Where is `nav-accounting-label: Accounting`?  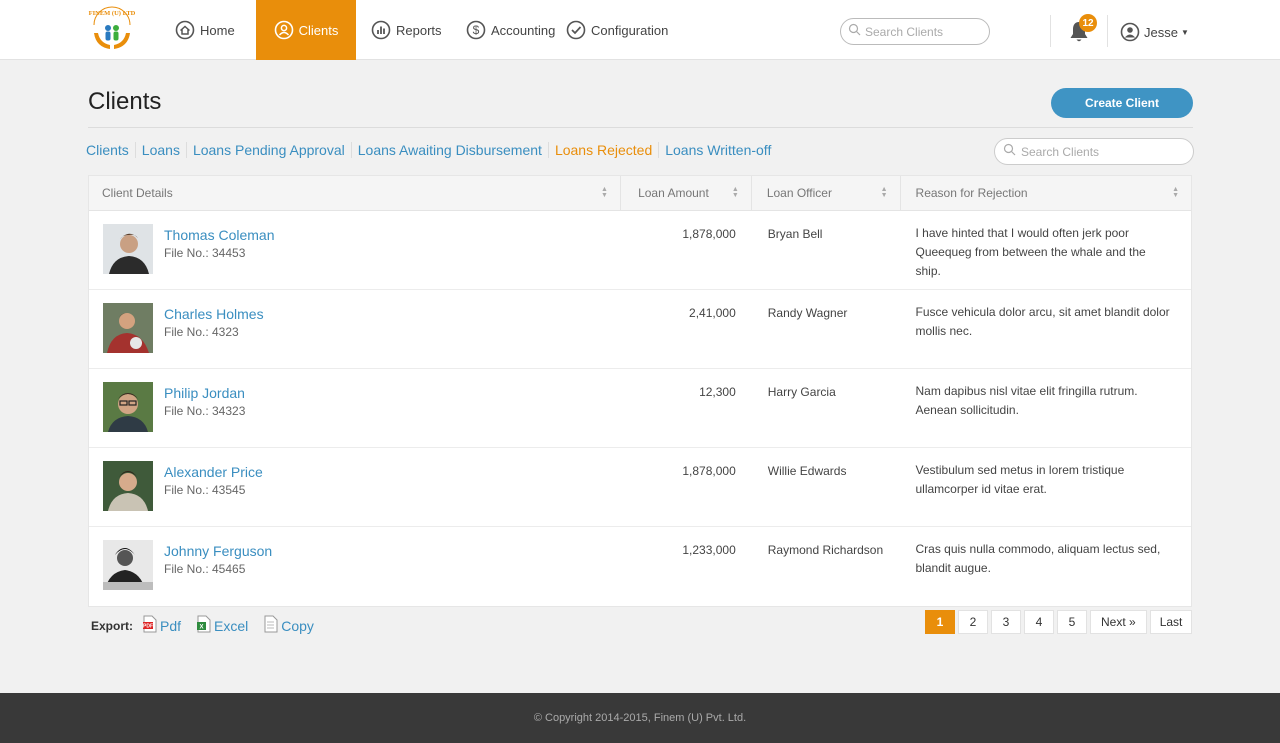 nav-accounting-label: Accounting is located at coordinates (523, 30).